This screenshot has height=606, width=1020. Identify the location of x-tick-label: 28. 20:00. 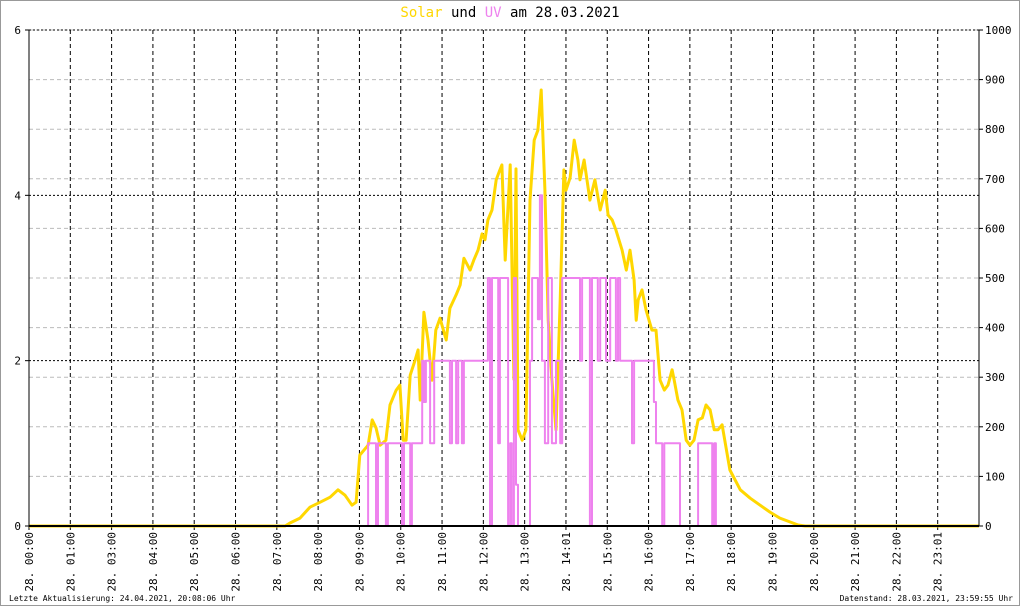
(814, 562).